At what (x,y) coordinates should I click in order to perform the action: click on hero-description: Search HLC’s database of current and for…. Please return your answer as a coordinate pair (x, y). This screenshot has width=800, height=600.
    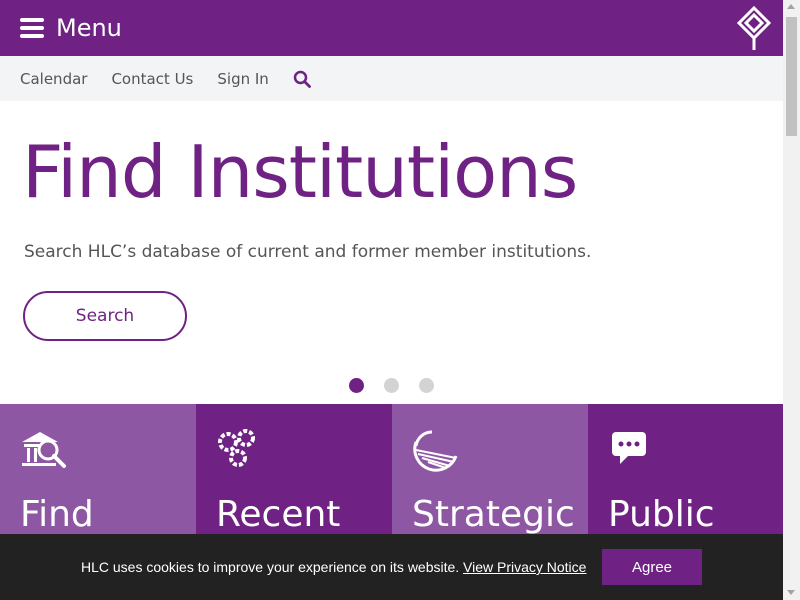
    Looking at the image, I should click on (308, 252).